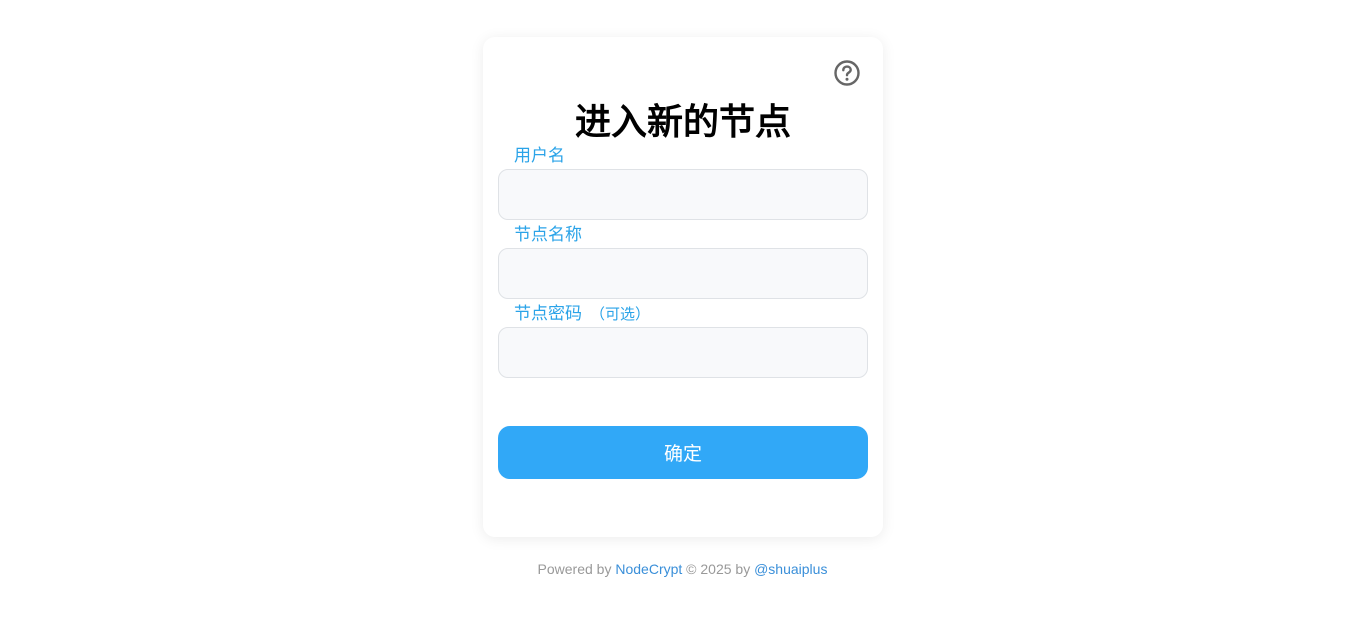 This screenshot has width=1365, height=621. Describe the element at coordinates (548, 314) in the screenshot. I see `node-password-label-text: 节点密码` at that location.